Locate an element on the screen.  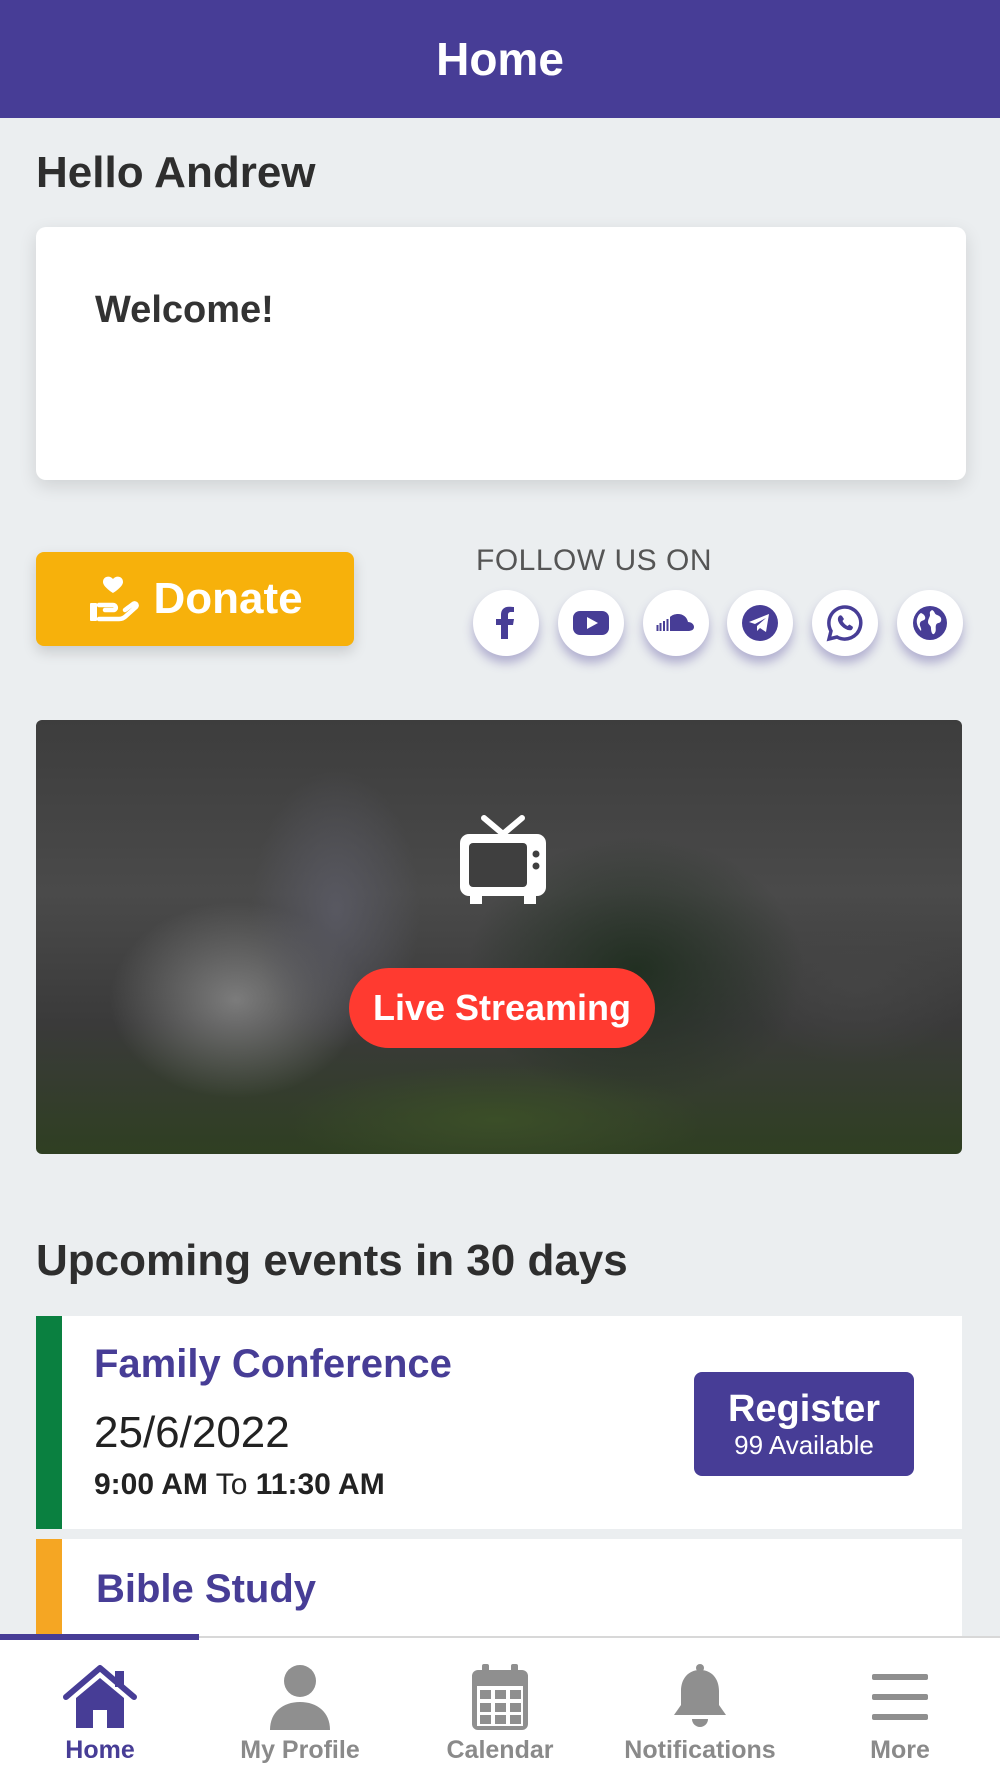
website-button is located at coordinates (930, 623).